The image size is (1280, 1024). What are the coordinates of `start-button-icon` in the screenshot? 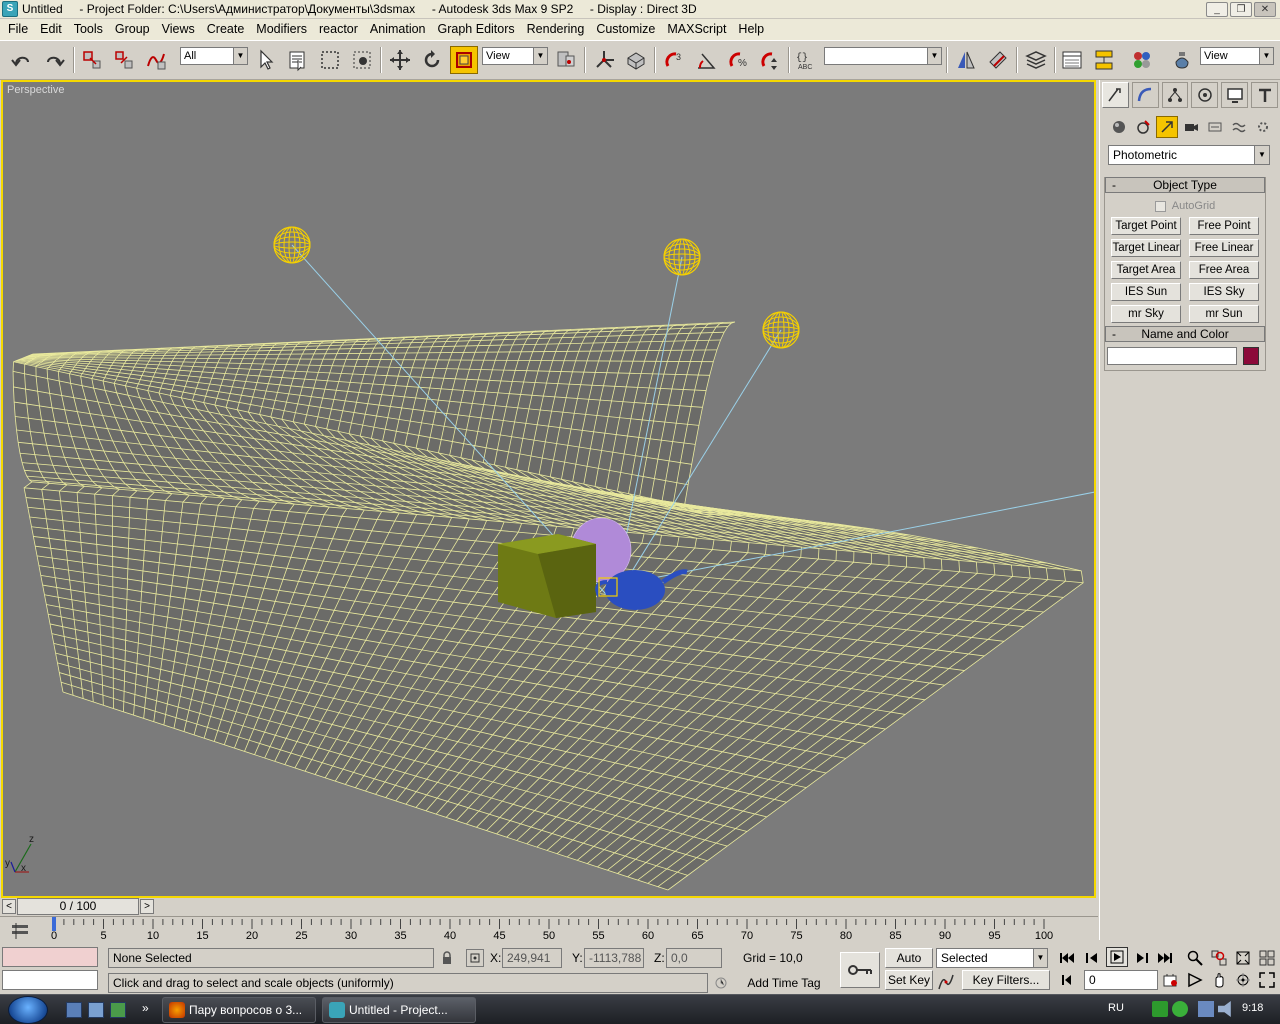 It's located at (28, 1010).